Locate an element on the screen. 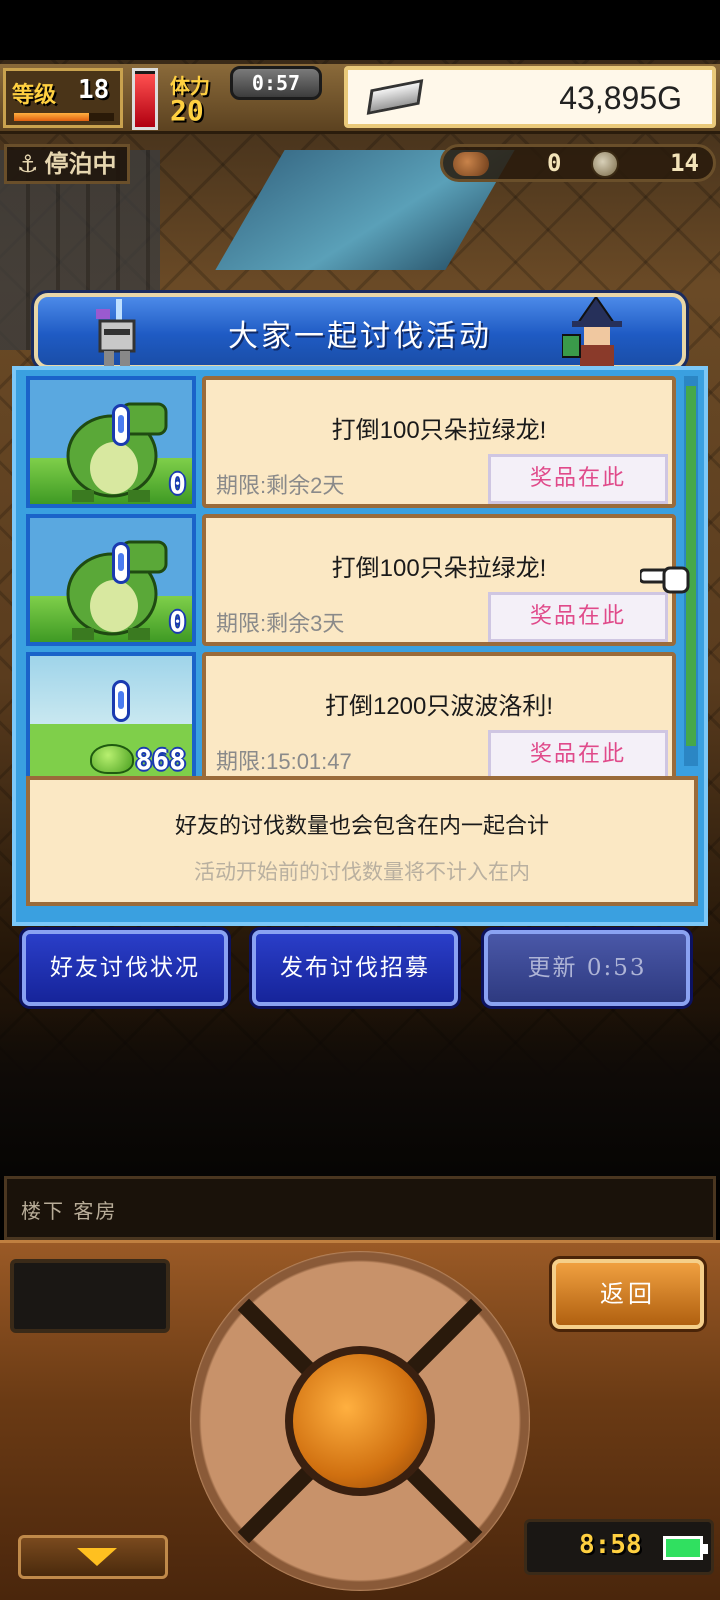 The height and width of the screenshot is (1600, 720). dialog-title-bar: 大家一起讨伐活动 is located at coordinates (360, 331).